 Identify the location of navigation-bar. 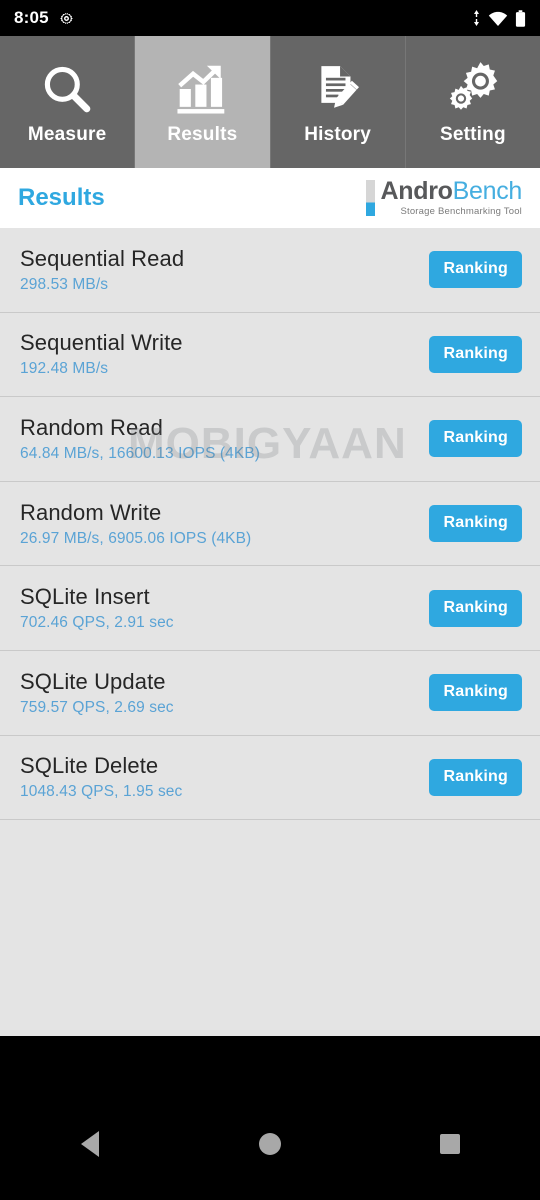
(270, 1118).